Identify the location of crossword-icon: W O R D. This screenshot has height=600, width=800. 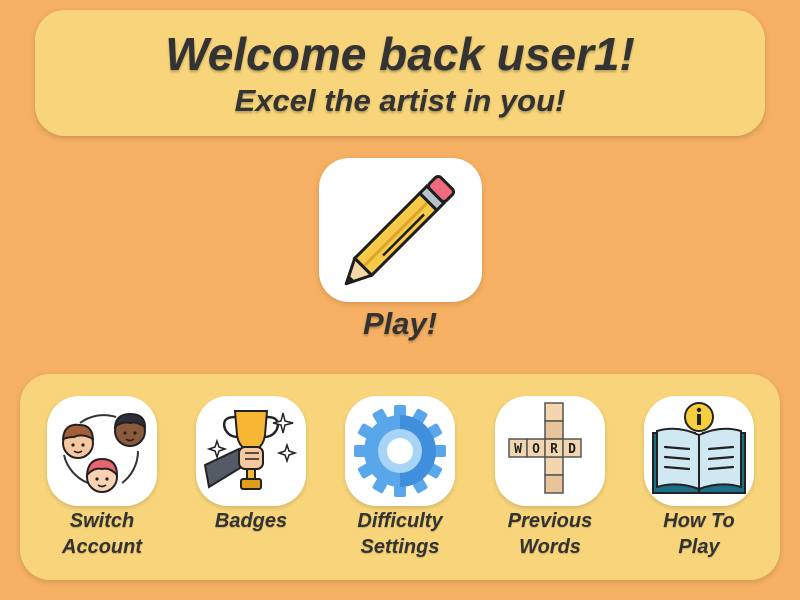
(545, 448).